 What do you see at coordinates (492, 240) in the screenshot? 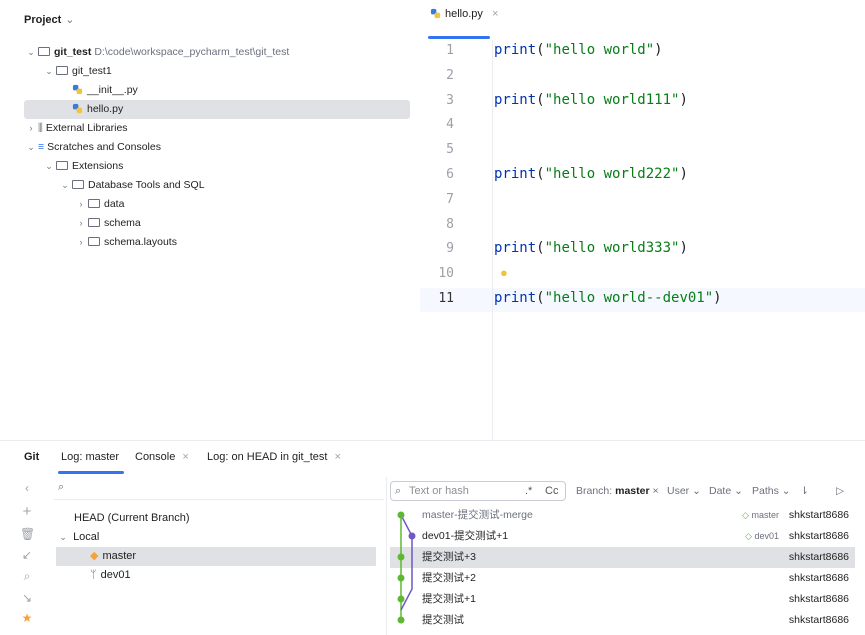
I see `gutter-divider` at bounding box center [492, 240].